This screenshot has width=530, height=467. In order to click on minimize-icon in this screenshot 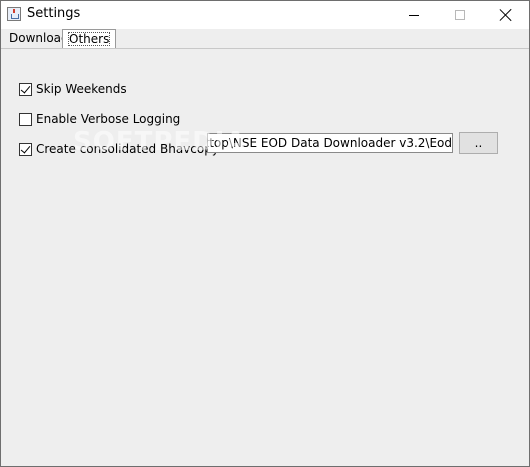, I will do `click(414, 15)`.